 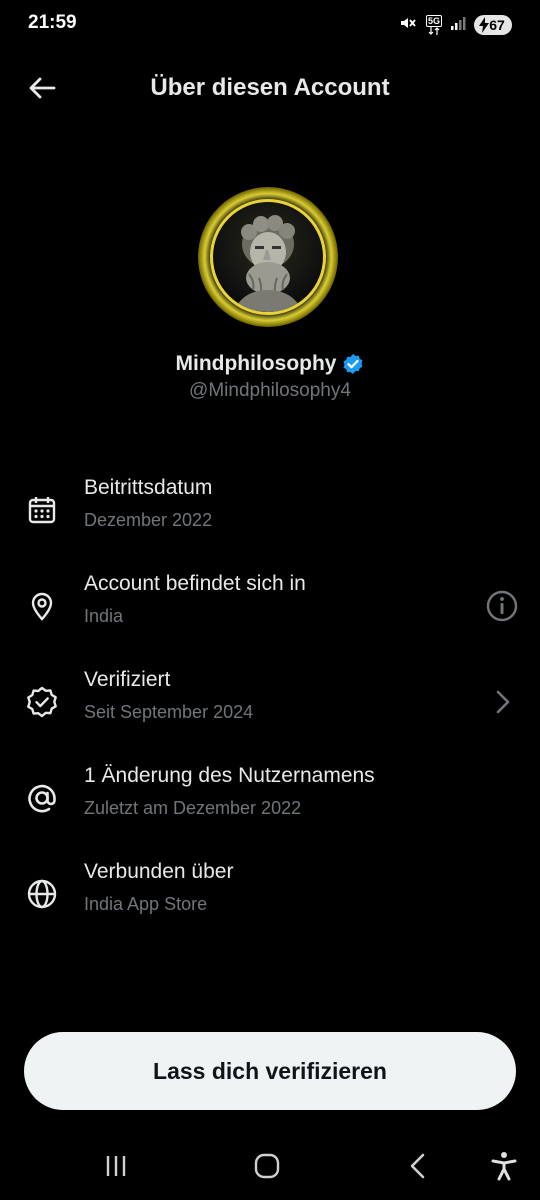 I want to click on verified-badge-icon, so click(x=353, y=364).